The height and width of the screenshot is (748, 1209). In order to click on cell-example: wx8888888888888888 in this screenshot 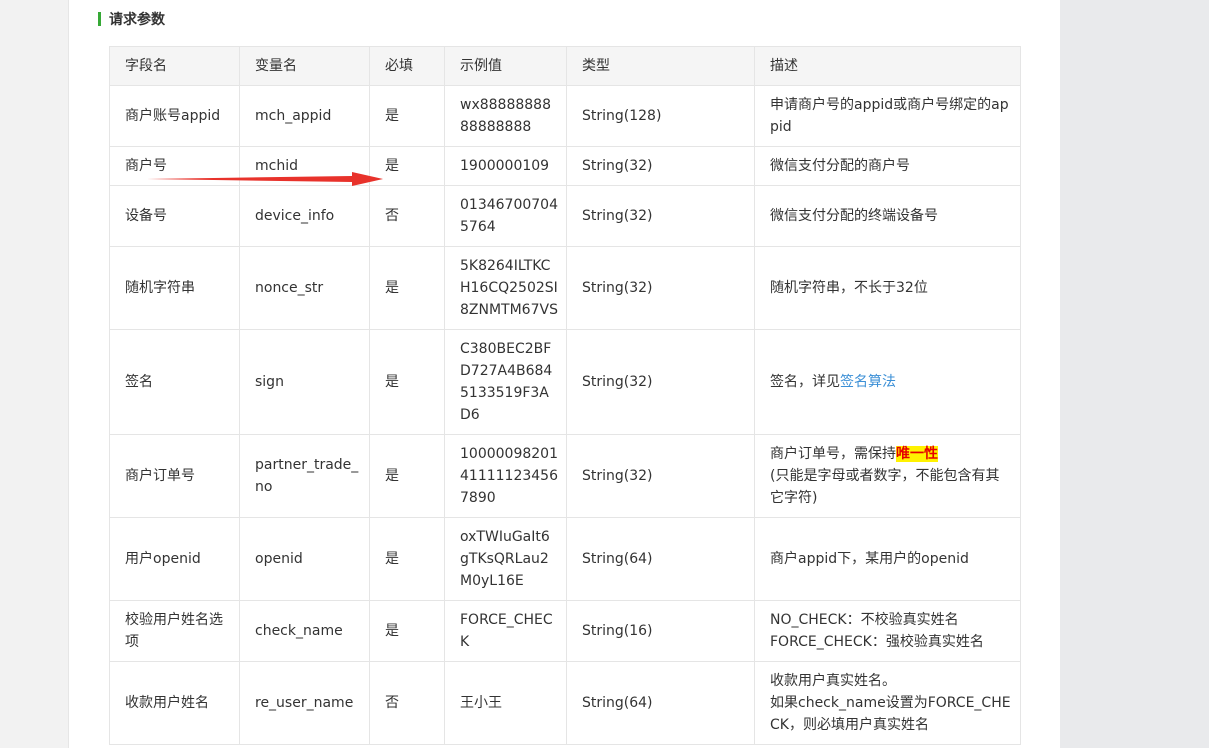, I will do `click(505, 116)`.